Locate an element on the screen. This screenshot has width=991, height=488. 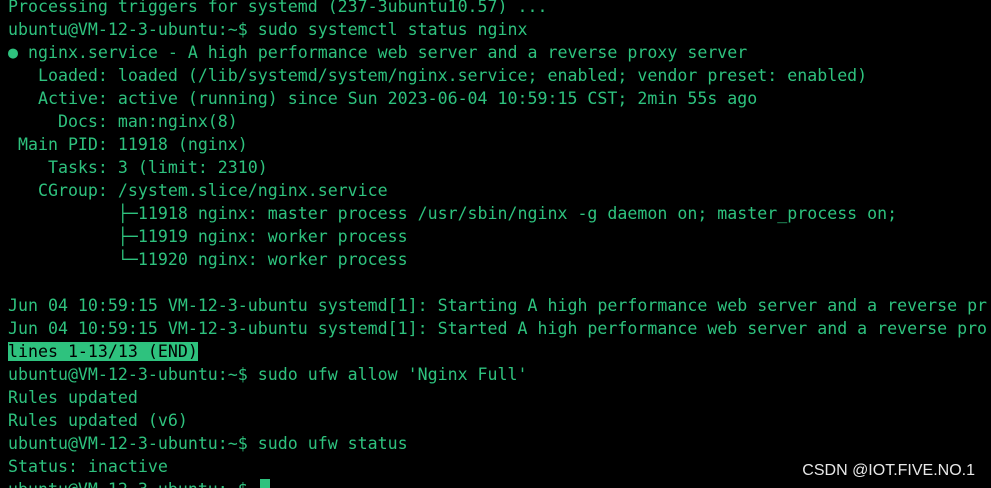
terminal-line-pager-status: lines 1-13/13 (END) is located at coordinates (495, 351).